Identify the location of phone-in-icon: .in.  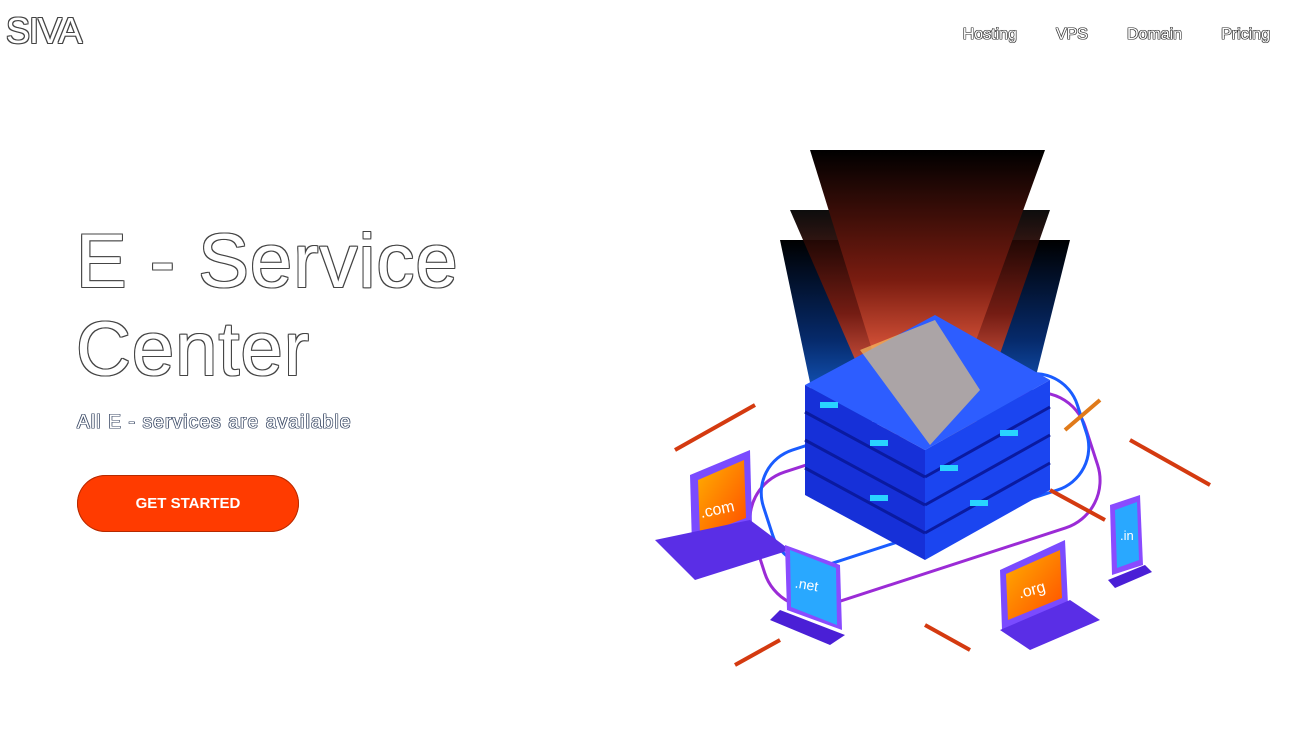
(1130, 541).